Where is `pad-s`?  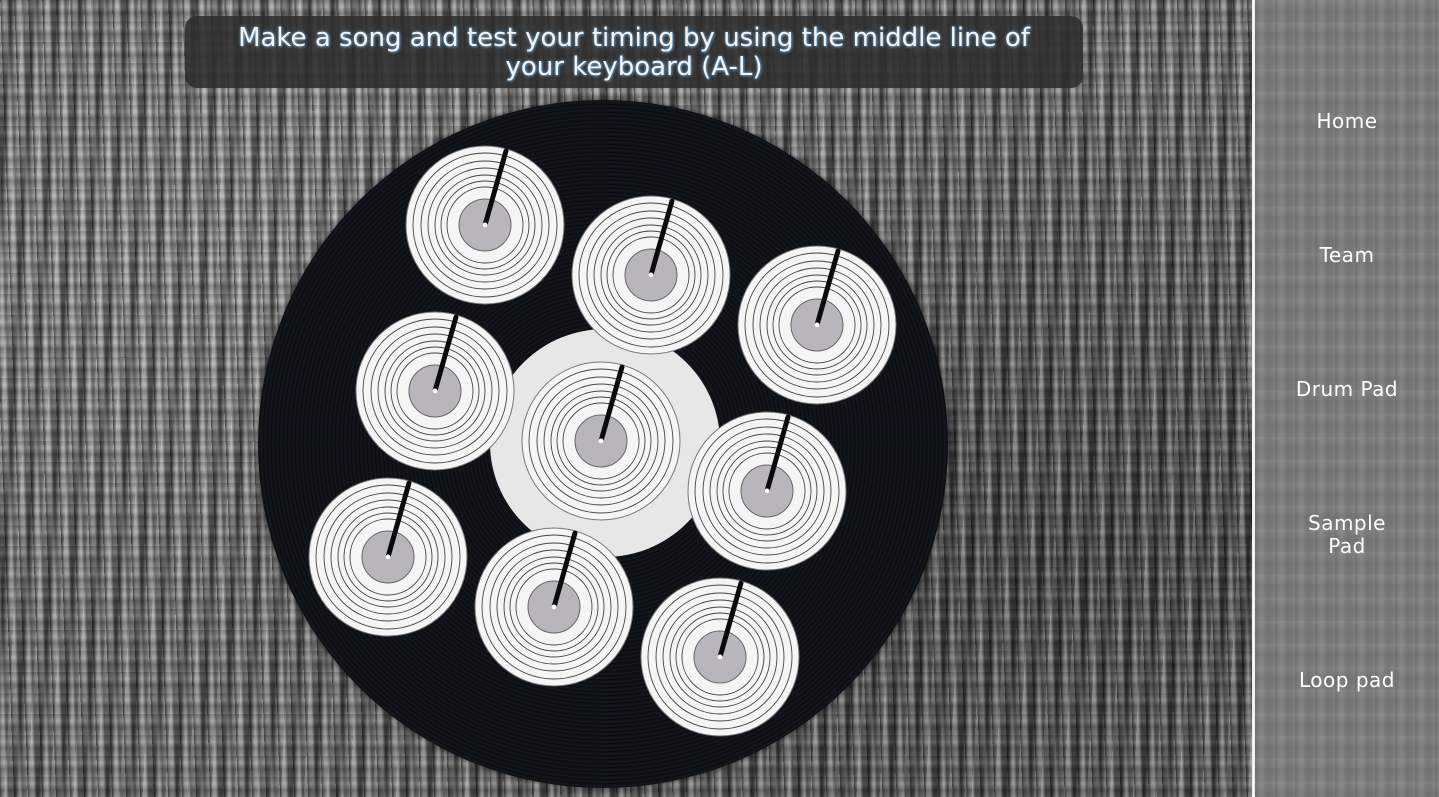 pad-s is located at coordinates (651, 275).